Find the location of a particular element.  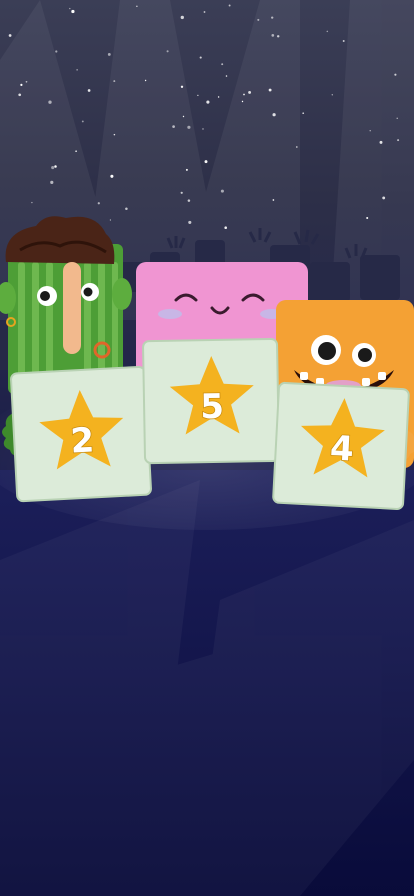

score-value: 5 is located at coordinates (212, 407).